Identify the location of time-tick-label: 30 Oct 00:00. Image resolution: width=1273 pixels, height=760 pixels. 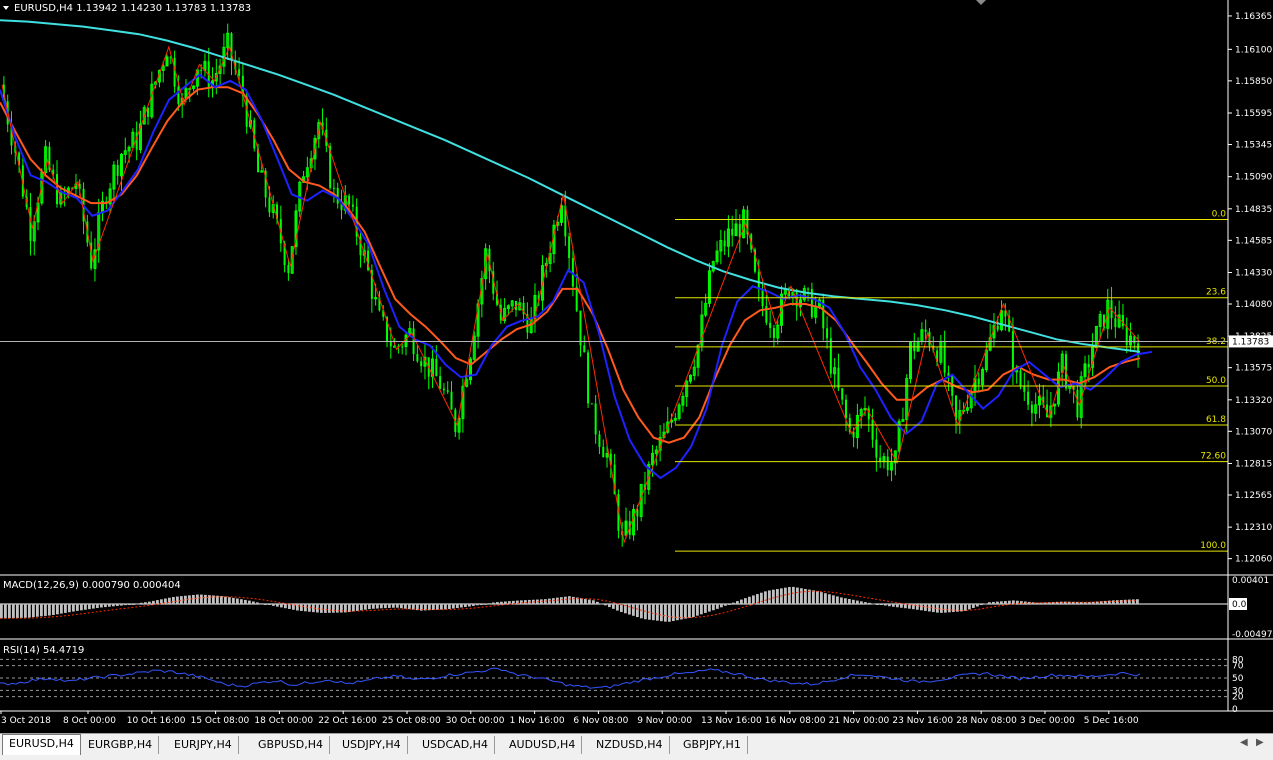
(475, 721).